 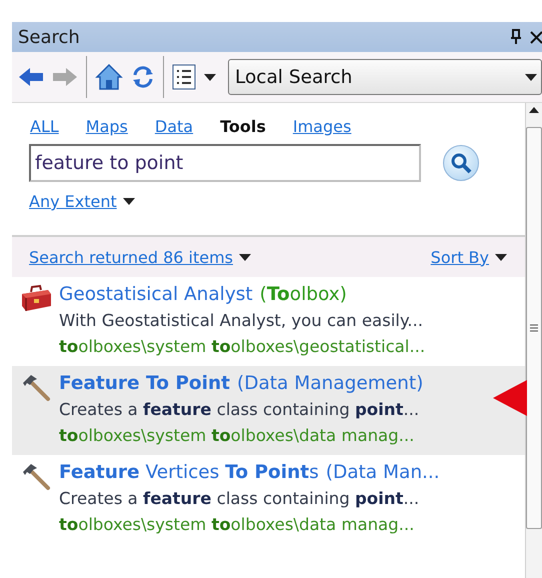 I want to click on result-title: Feature Vertices To Points, so click(x=189, y=473).